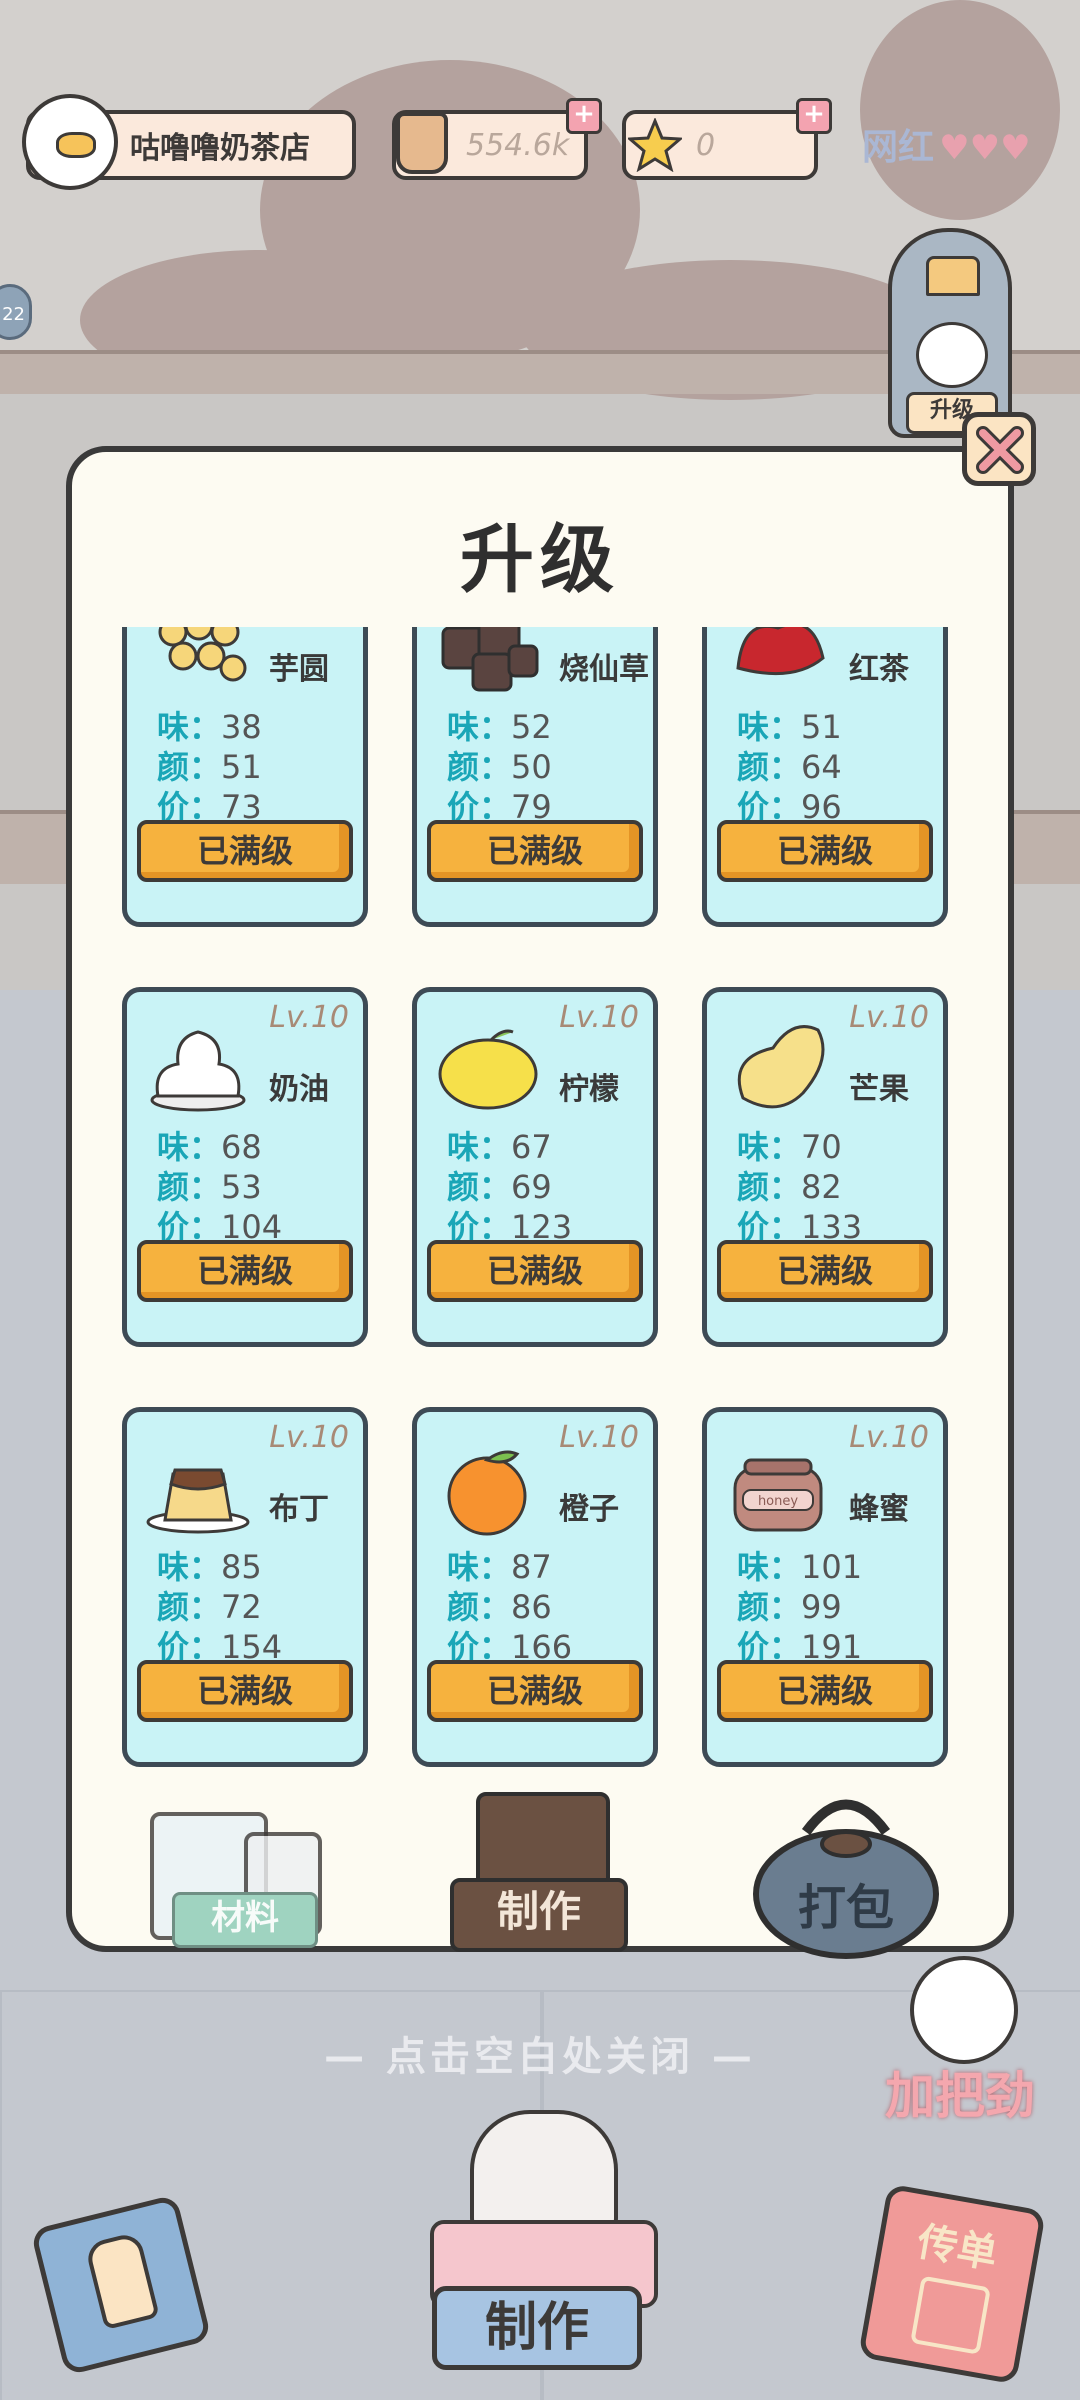 This screenshot has height=2400, width=1080. What do you see at coordinates (825, 777) in the screenshot?
I see `upgrade-card: 红茶 味：51 颜：64 价：96 已满级` at bounding box center [825, 777].